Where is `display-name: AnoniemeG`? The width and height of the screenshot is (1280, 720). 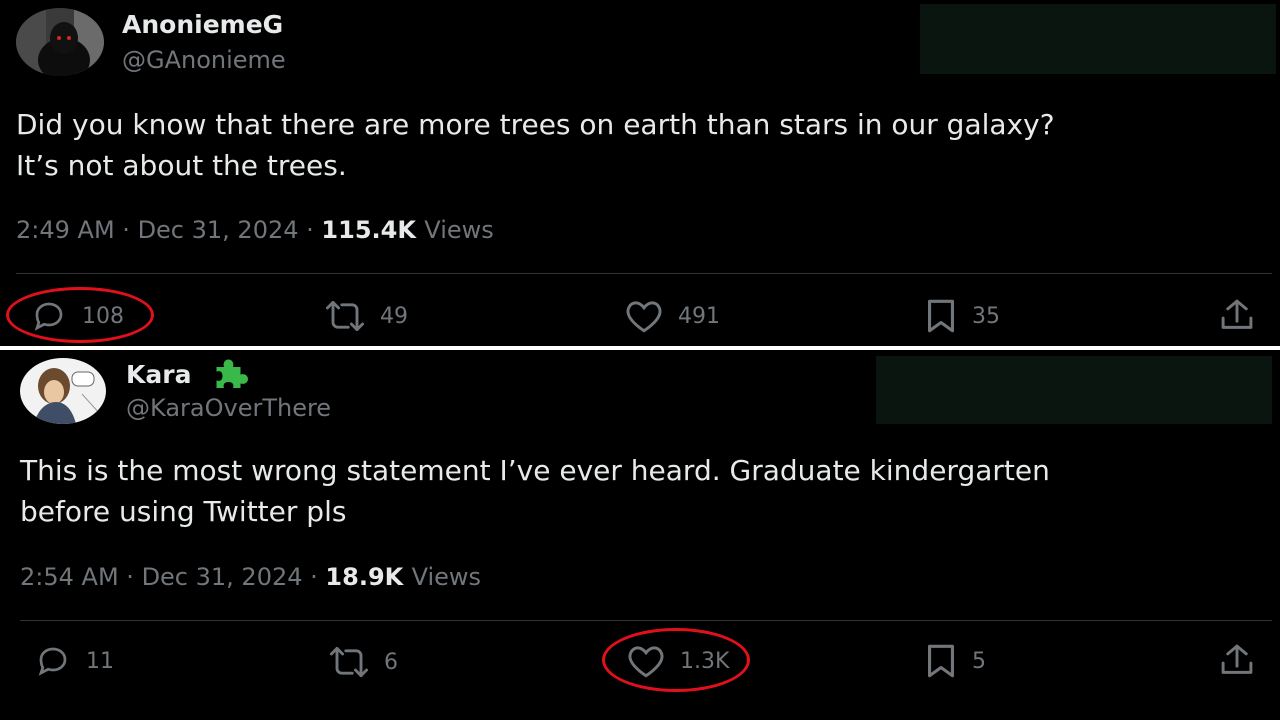 display-name: AnoniemeG is located at coordinates (202, 24).